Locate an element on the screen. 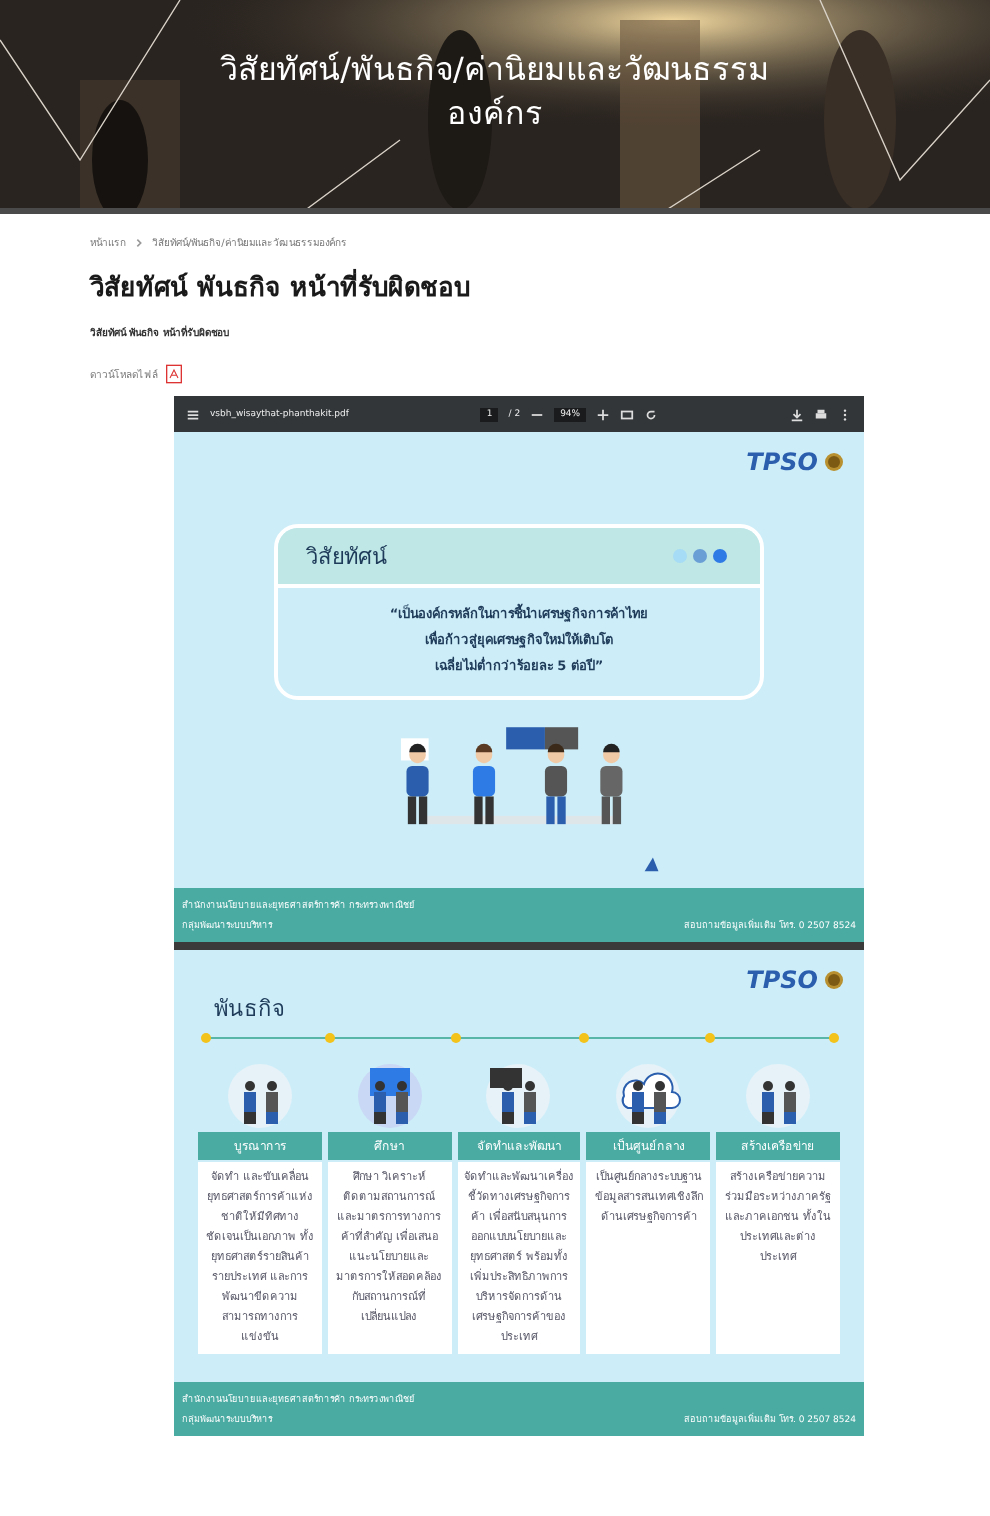  slide-title: พันธกิจ is located at coordinates (249, 1010).